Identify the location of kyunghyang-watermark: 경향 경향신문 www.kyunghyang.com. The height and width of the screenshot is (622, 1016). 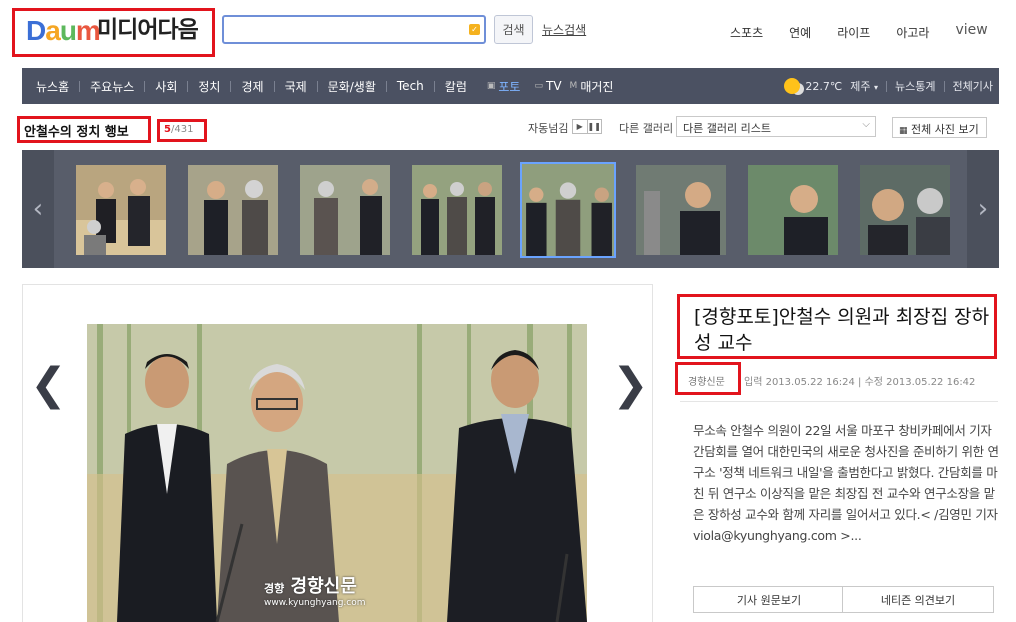
(315, 592).